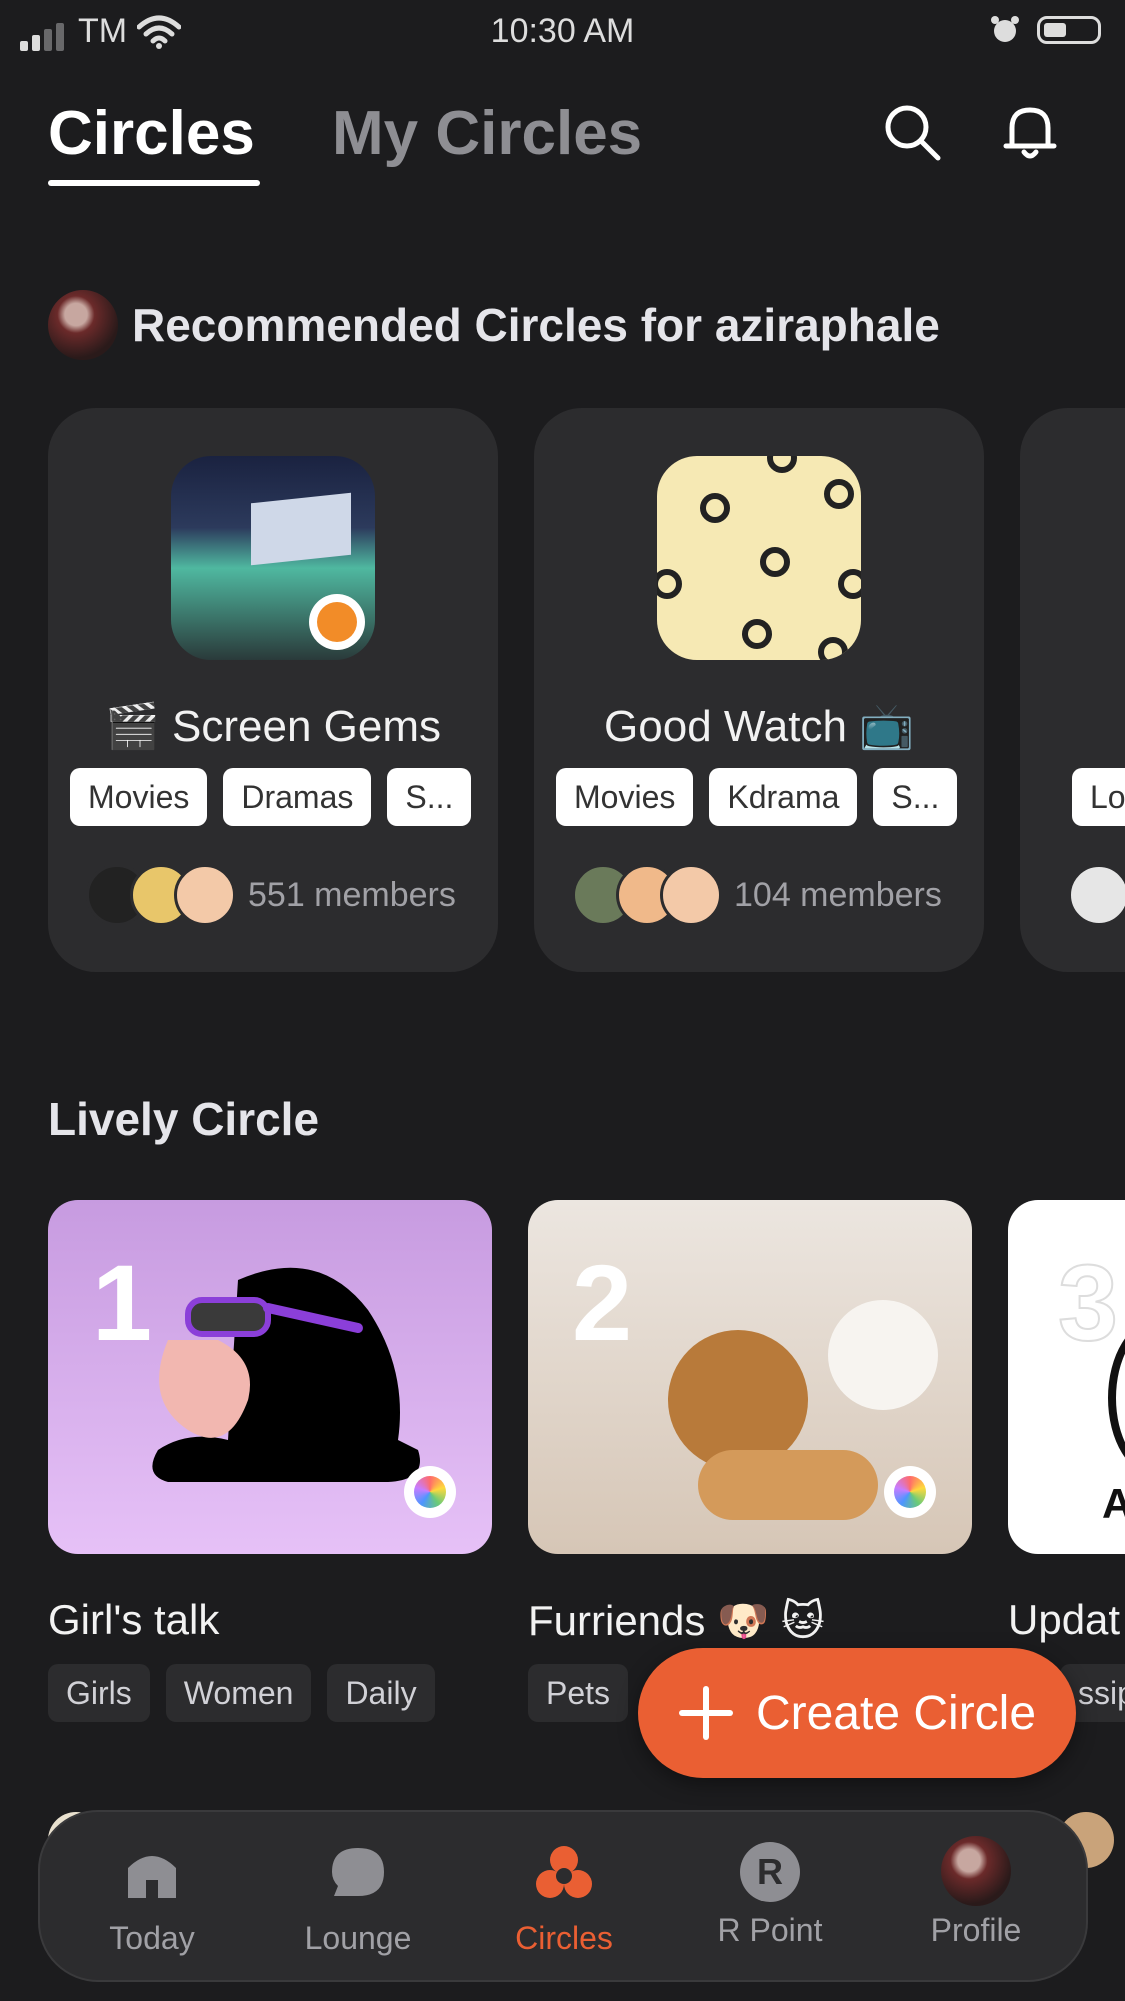 The height and width of the screenshot is (2001, 1125). I want to click on rank-number: 1, so click(122, 1302).